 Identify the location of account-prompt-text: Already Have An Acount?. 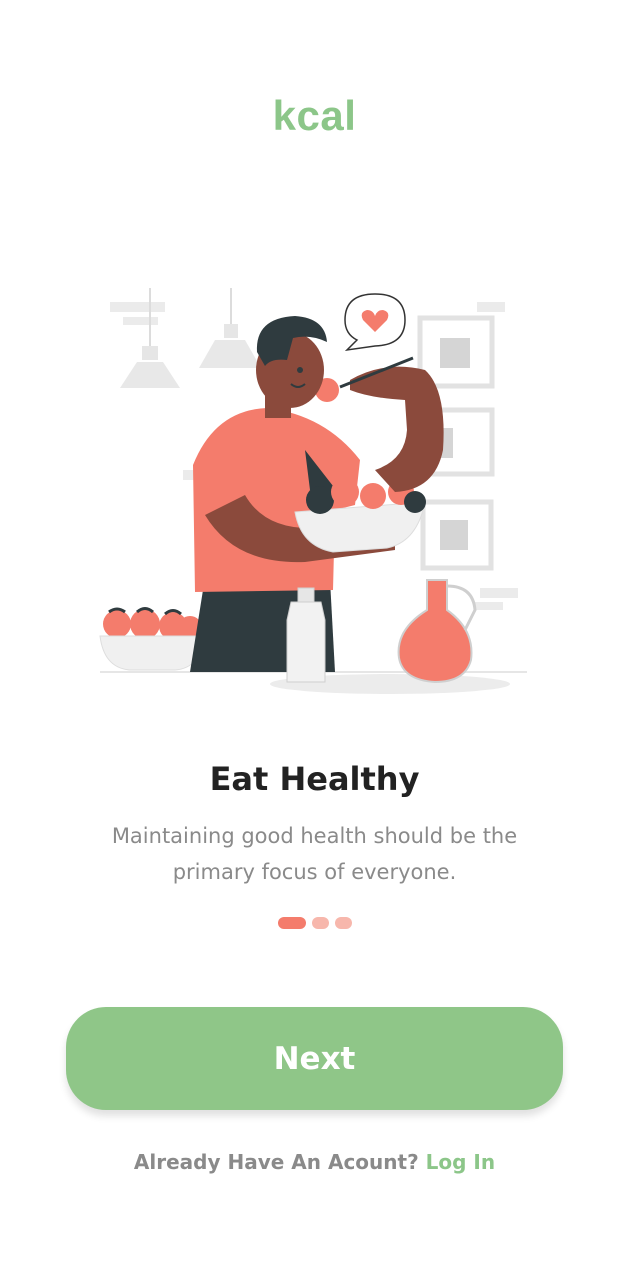
(276, 1162).